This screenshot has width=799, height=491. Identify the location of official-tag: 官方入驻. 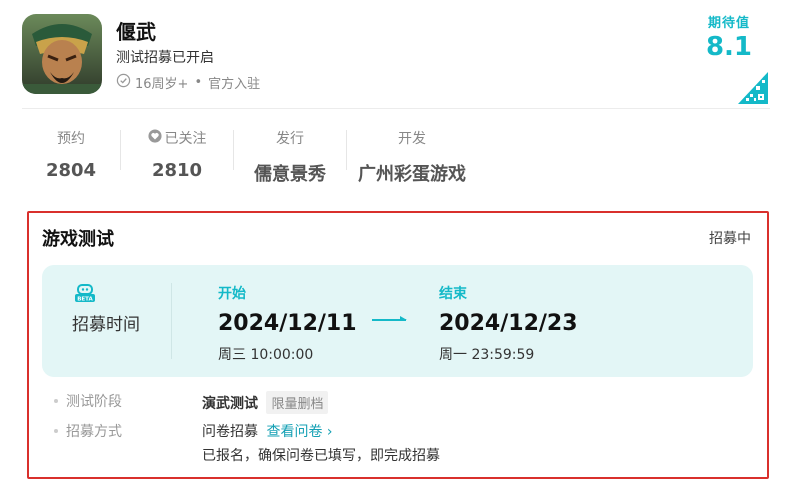
(234, 84).